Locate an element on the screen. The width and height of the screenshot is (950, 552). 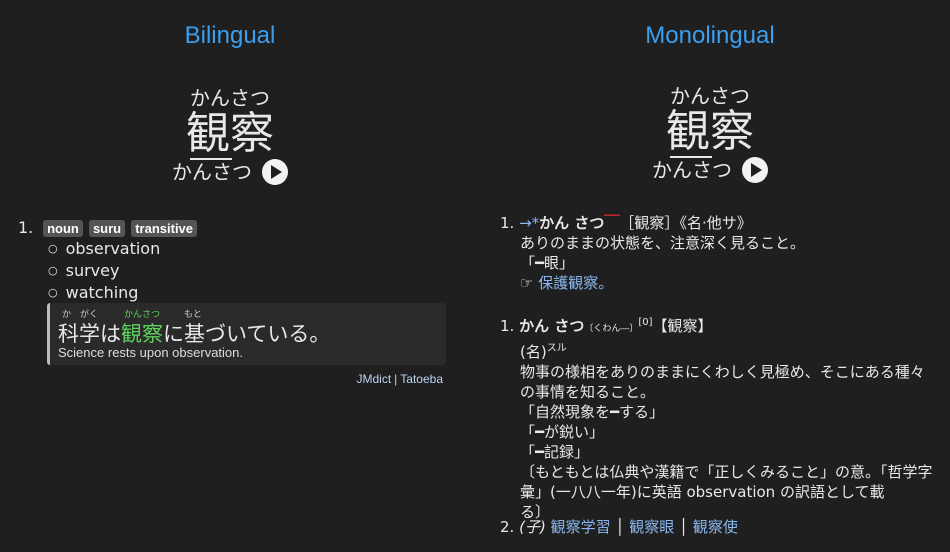
entry-accent: [0] is located at coordinates (645, 322).